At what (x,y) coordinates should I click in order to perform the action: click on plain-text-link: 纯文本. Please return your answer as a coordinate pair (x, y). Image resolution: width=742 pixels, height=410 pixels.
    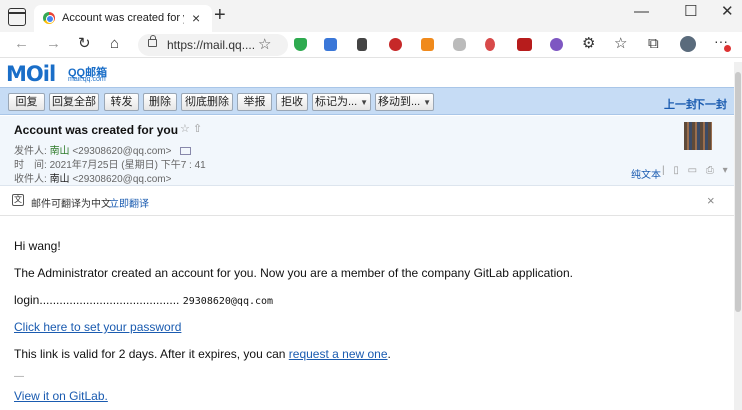
    Looking at the image, I should click on (646, 173).